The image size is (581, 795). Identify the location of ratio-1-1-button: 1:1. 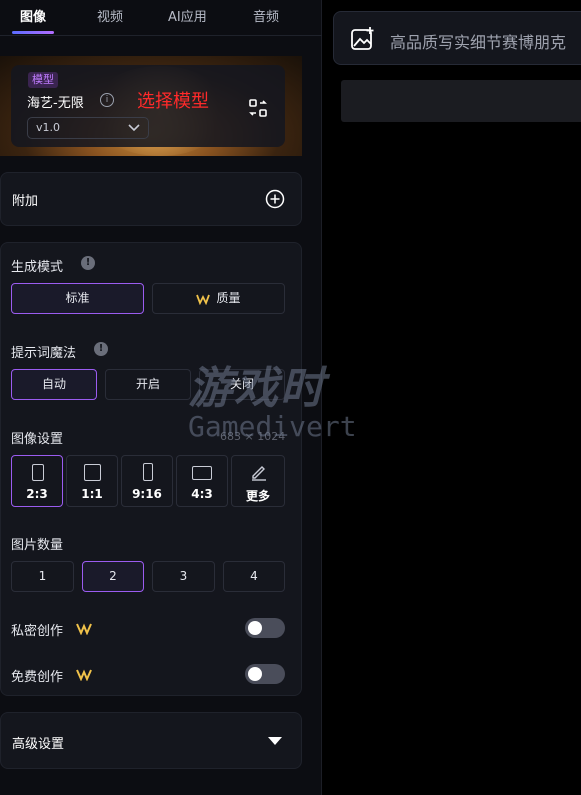
(92, 481).